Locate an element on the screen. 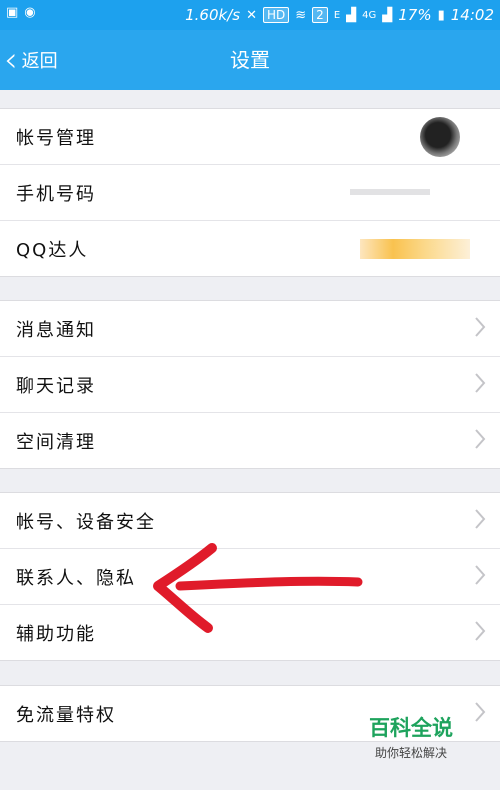 This screenshot has height=790, width=500. row-label: QQ达人 is located at coordinates (52, 250).